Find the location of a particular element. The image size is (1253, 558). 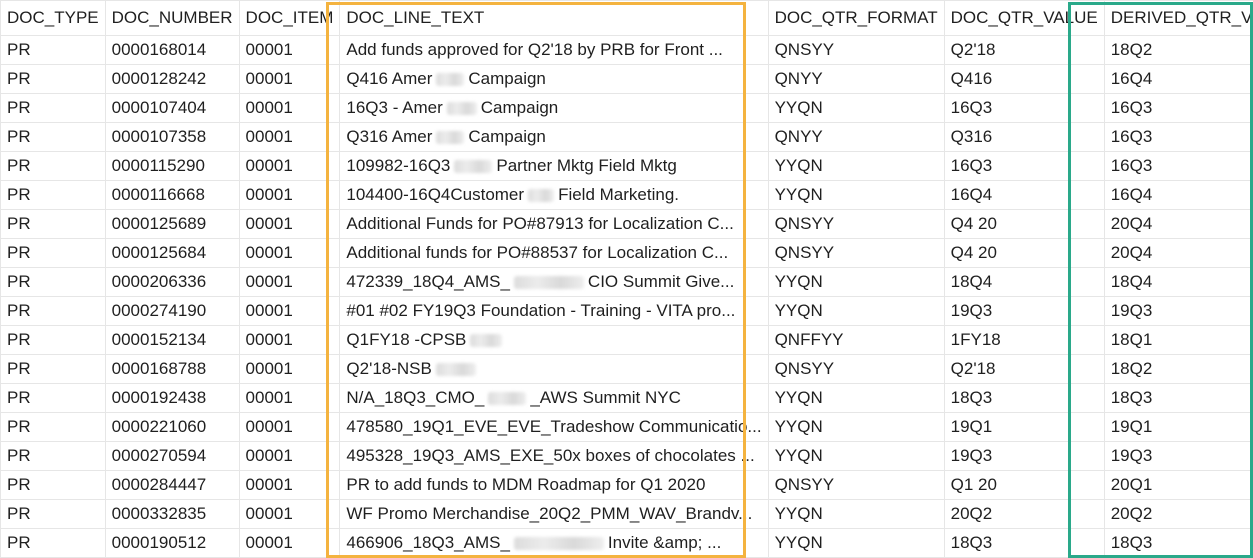

cell-derived-qtr-value: 20Q4 is located at coordinates (1178, 224).